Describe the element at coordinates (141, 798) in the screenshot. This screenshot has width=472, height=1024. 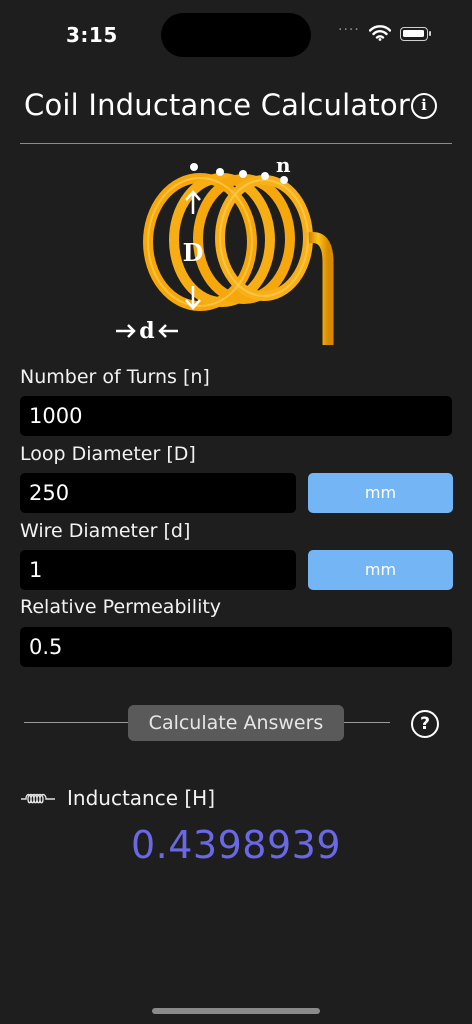
I see `inductance-label: Inductance [H]` at that location.